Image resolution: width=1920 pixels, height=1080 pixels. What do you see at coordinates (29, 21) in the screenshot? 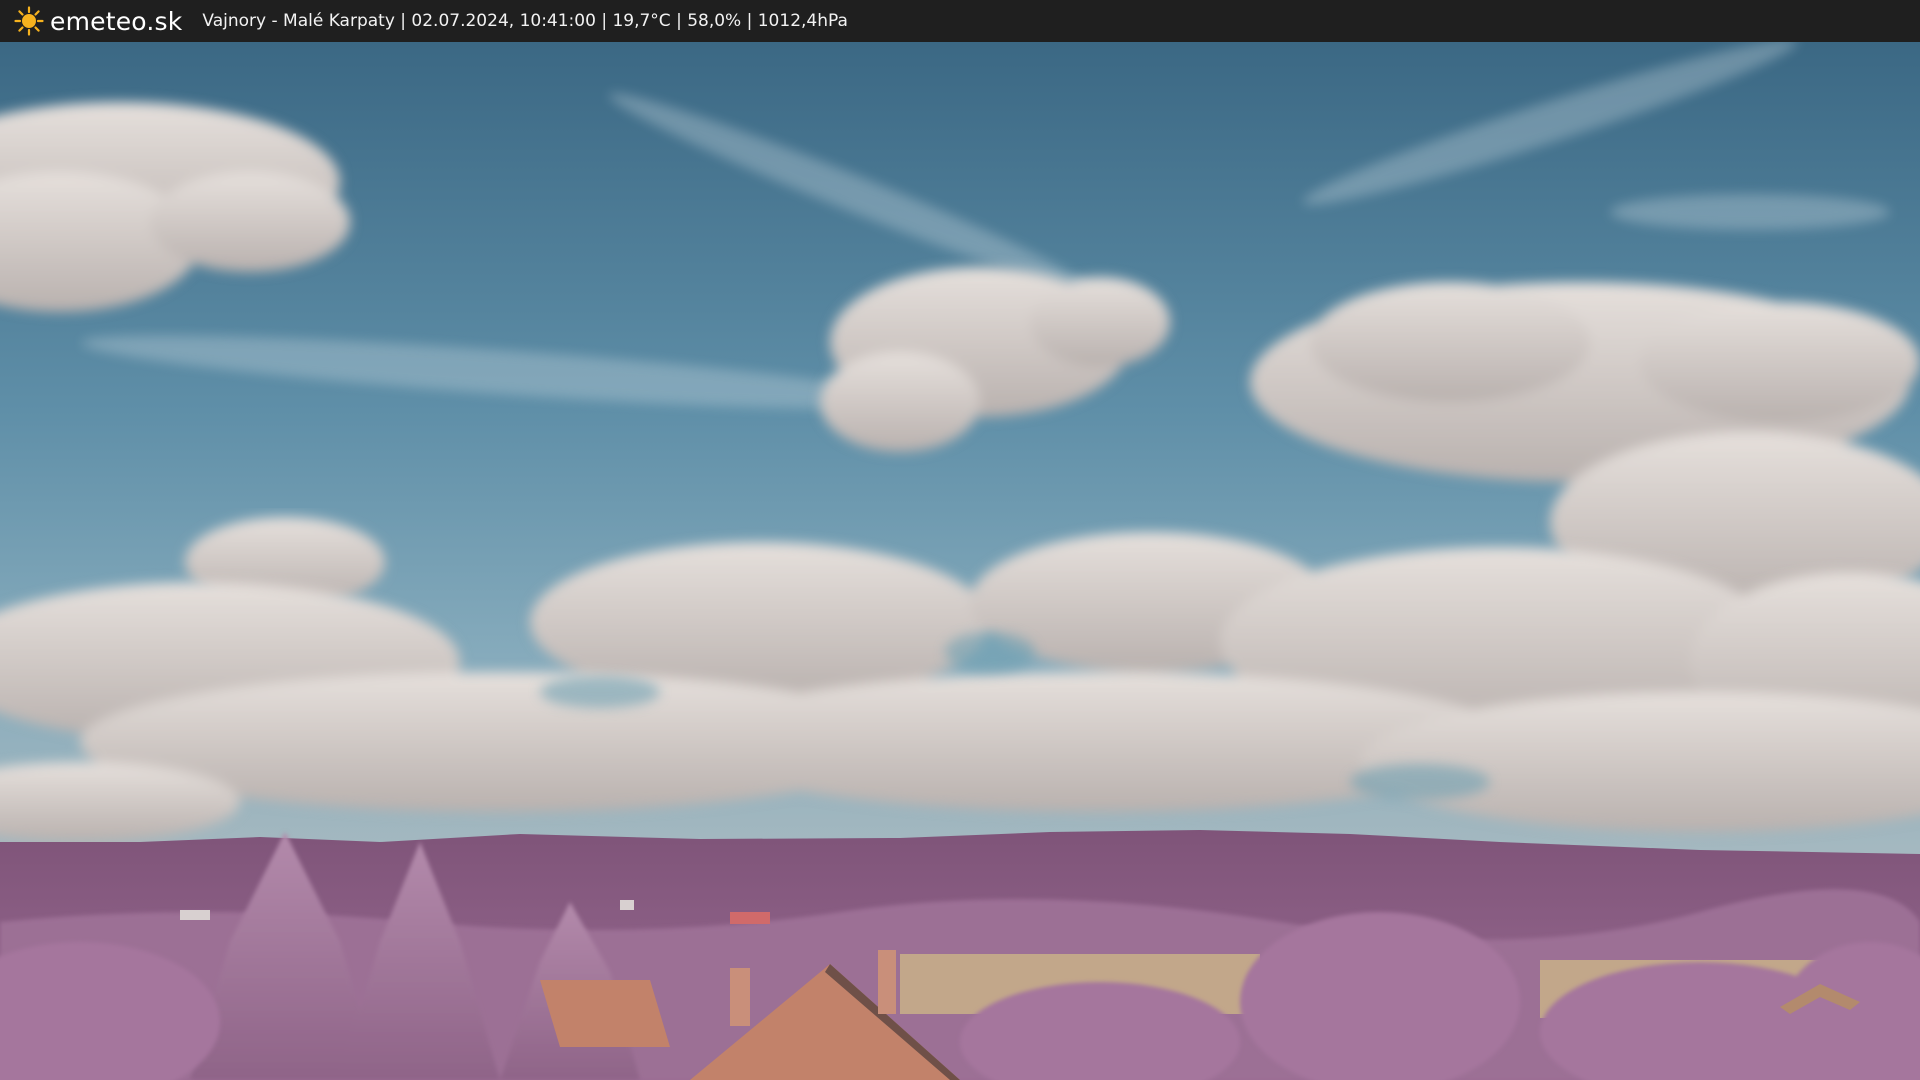
I see `sun-icon` at bounding box center [29, 21].